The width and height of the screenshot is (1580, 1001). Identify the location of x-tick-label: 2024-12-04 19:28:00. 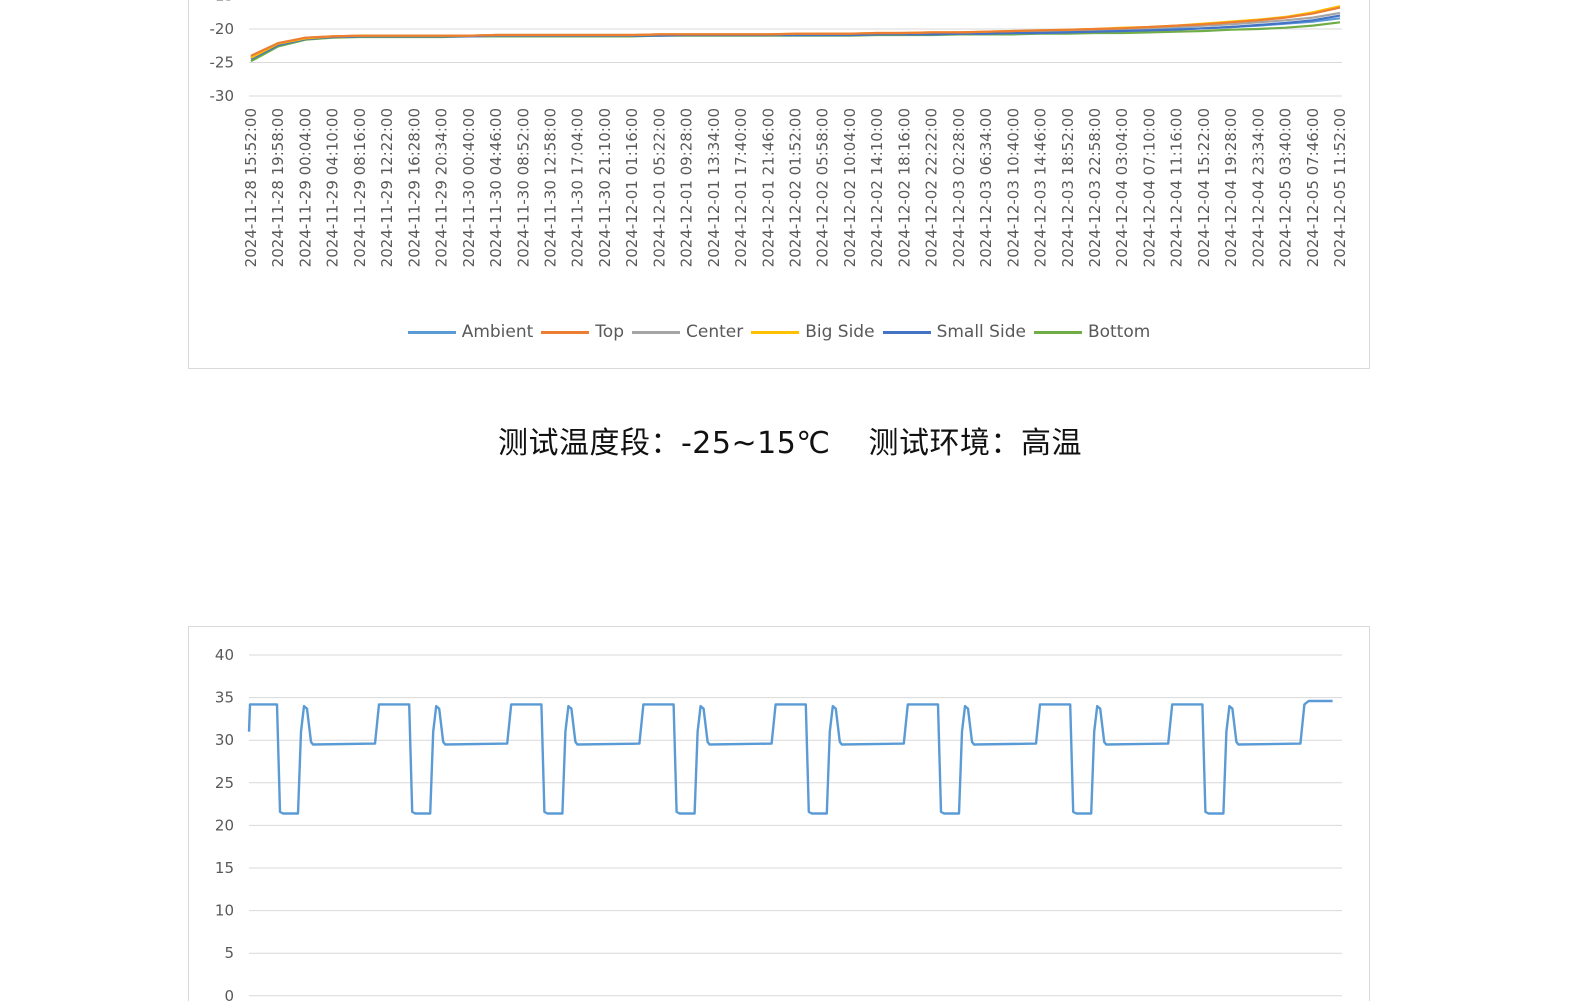
(1231, 187).